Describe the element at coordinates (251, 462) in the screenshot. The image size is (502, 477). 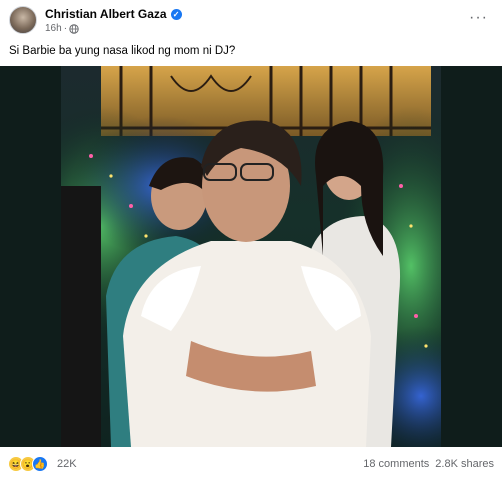
I see `post-footer: 😆 😮 👍 22K 18 comments 2.8K shares` at that location.